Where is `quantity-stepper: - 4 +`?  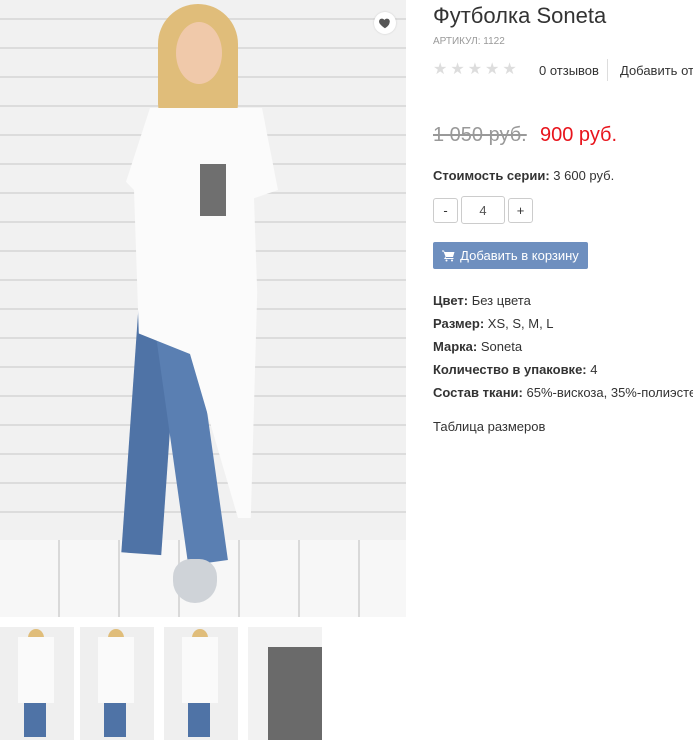 quantity-stepper: - 4 + is located at coordinates (483, 210).